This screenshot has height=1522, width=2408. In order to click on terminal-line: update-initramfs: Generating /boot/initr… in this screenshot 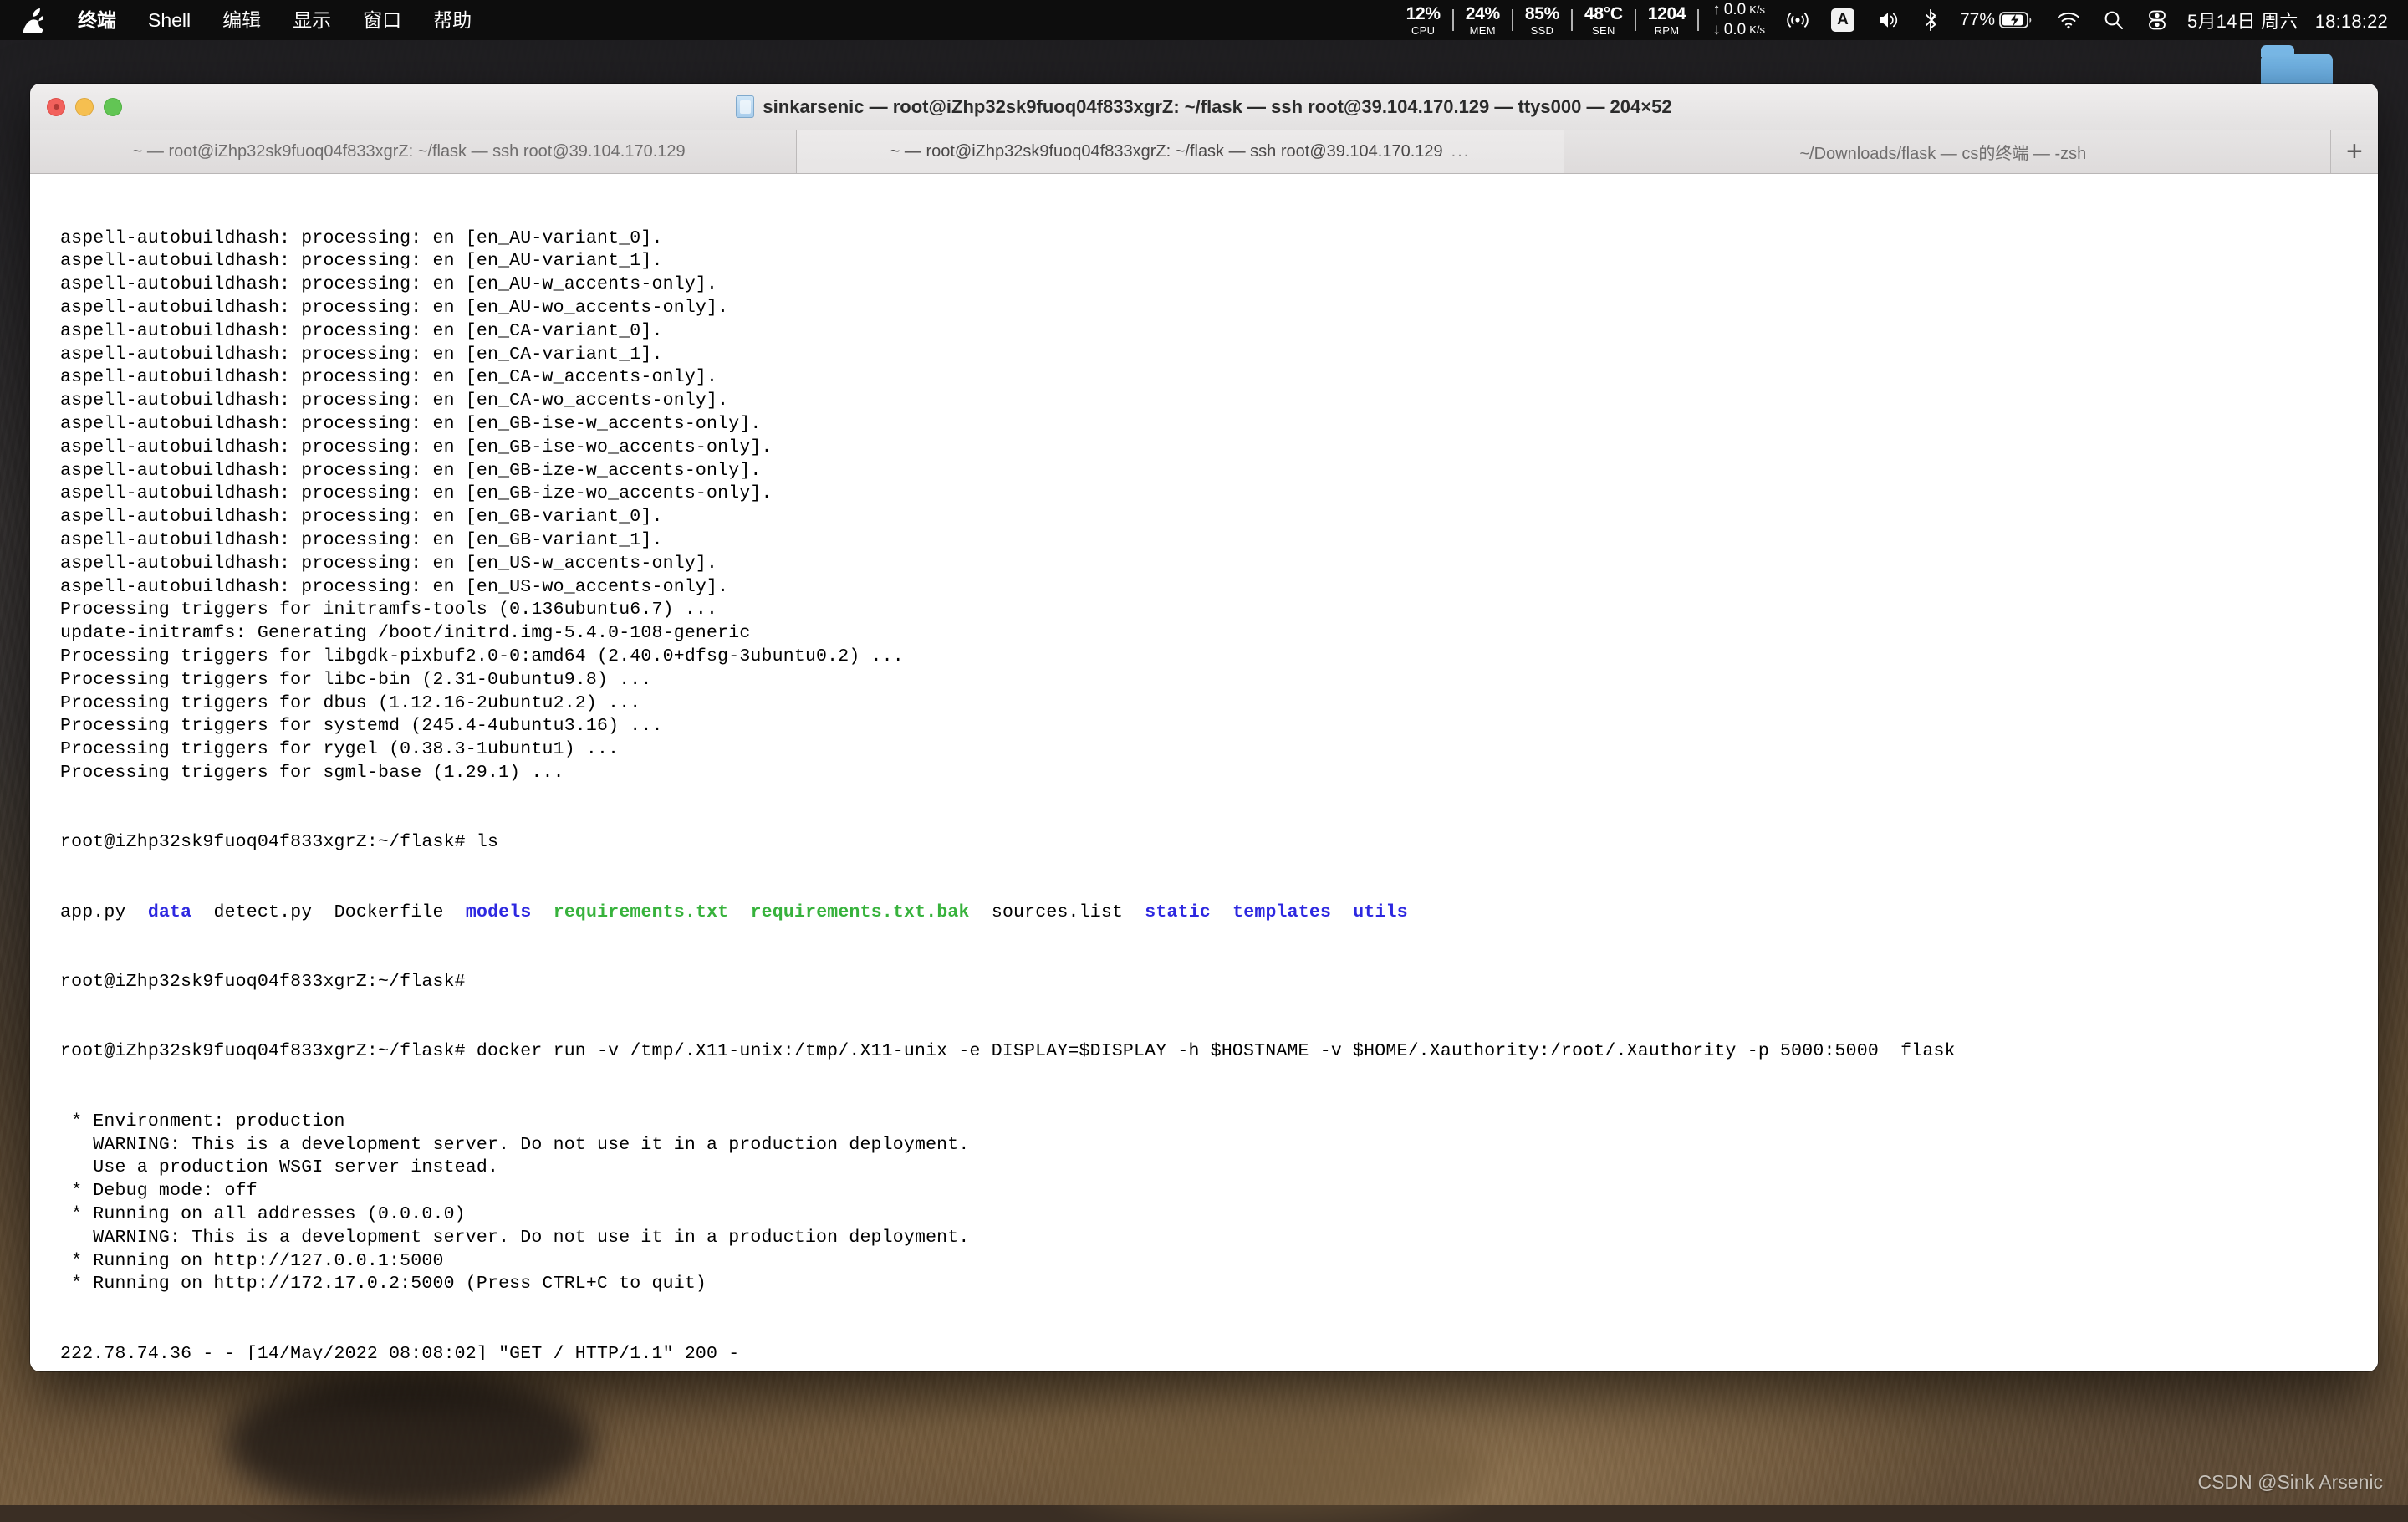, I will do `click(1219, 634)`.